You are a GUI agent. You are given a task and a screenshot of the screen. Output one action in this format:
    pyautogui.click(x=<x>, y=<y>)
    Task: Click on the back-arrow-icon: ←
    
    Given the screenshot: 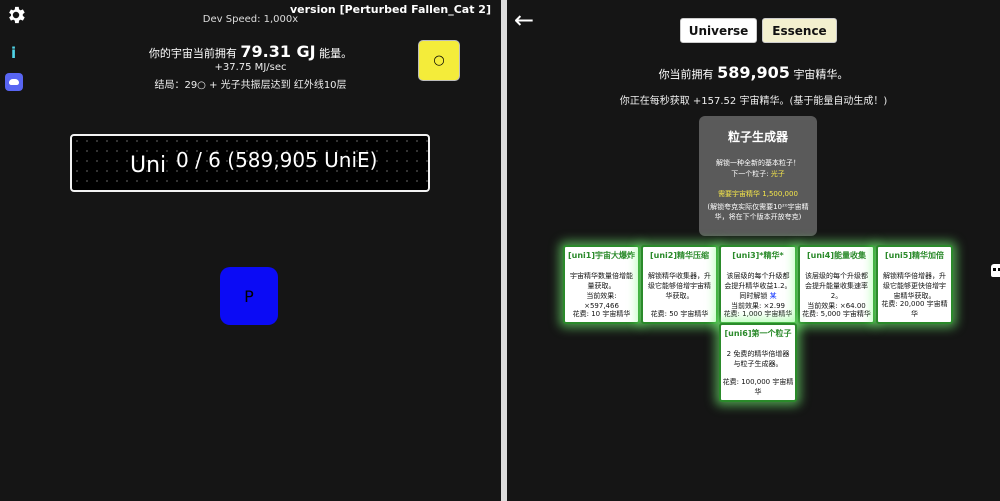 What is the action you would take?
    pyautogui.click(x=524, y=20)
    